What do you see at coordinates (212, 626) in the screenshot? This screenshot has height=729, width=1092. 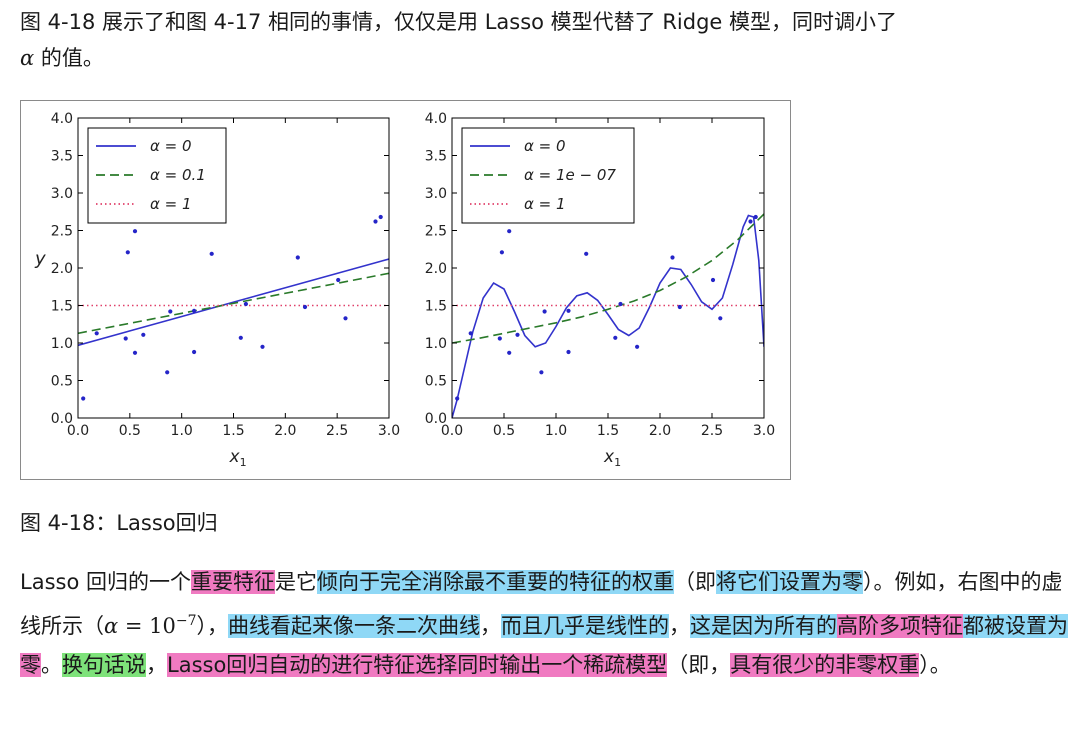 I see `text-run: ），` at bounding box center [212, 626].